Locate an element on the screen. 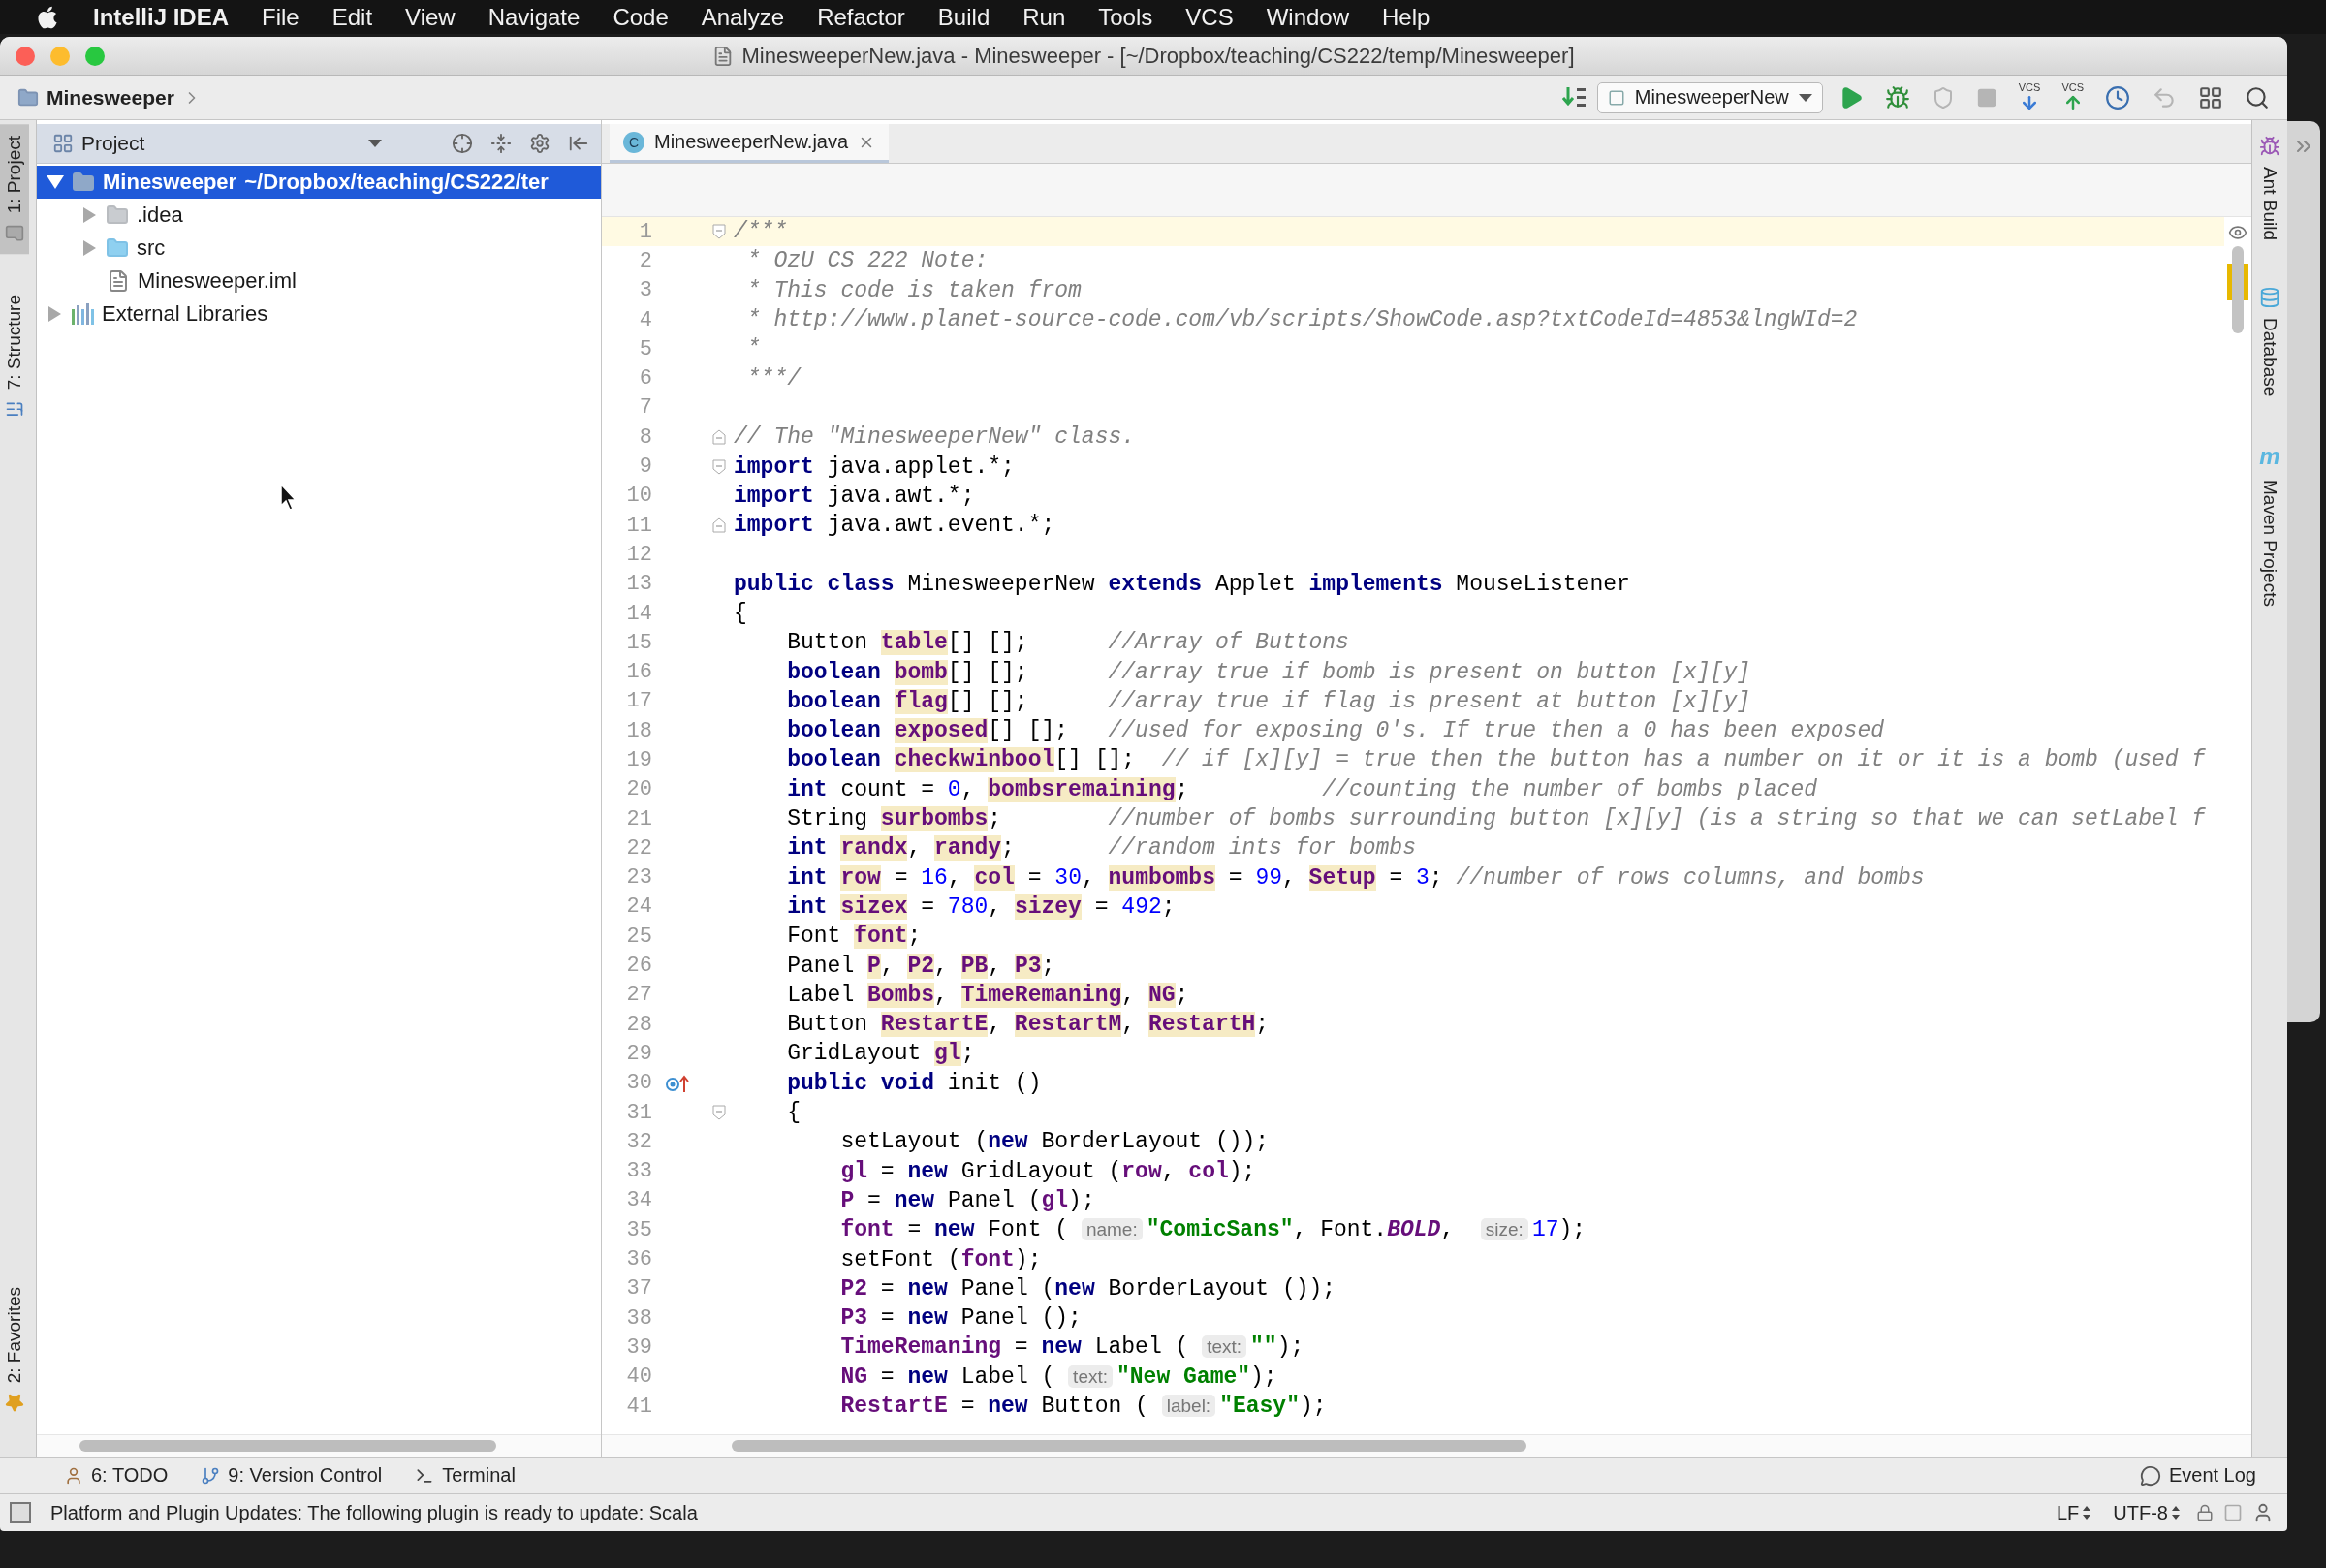 The image size is (2326, 1568). editor-tab: C MinesweeperNew.java is located at coordinates (750, 143).